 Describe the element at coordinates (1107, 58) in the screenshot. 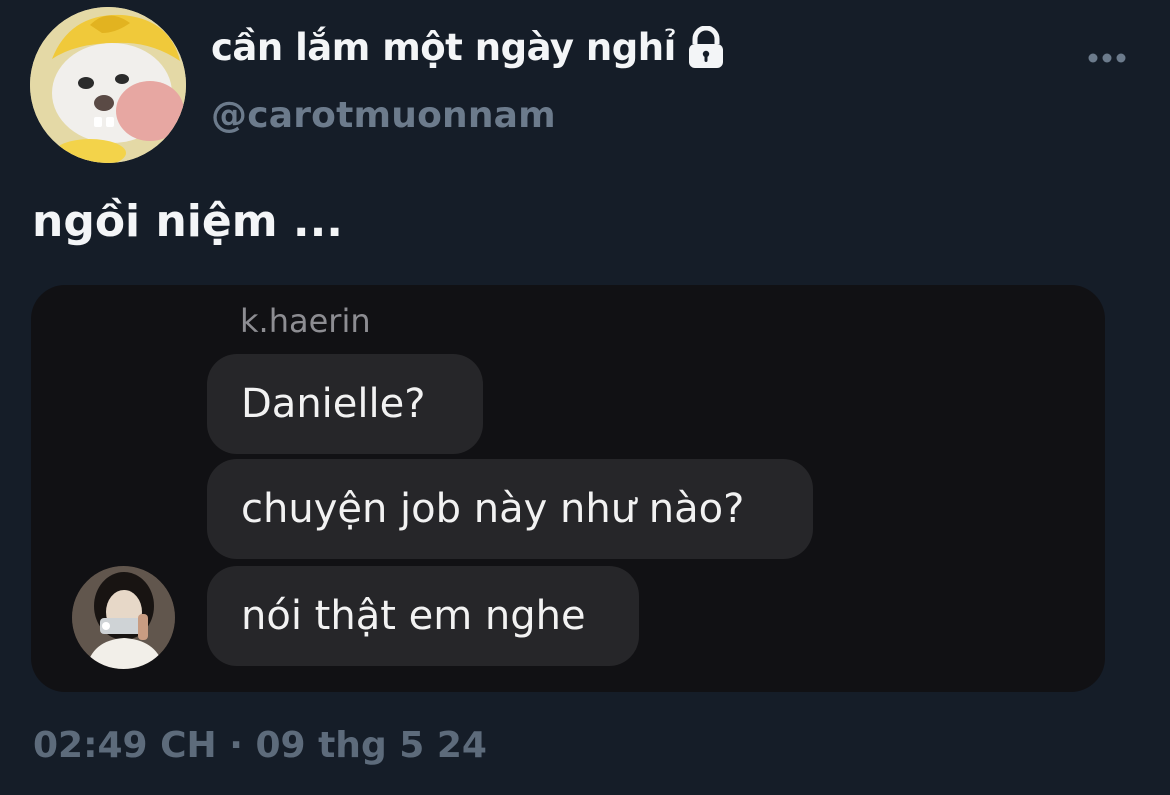

I see `more-options-icon` at that location.